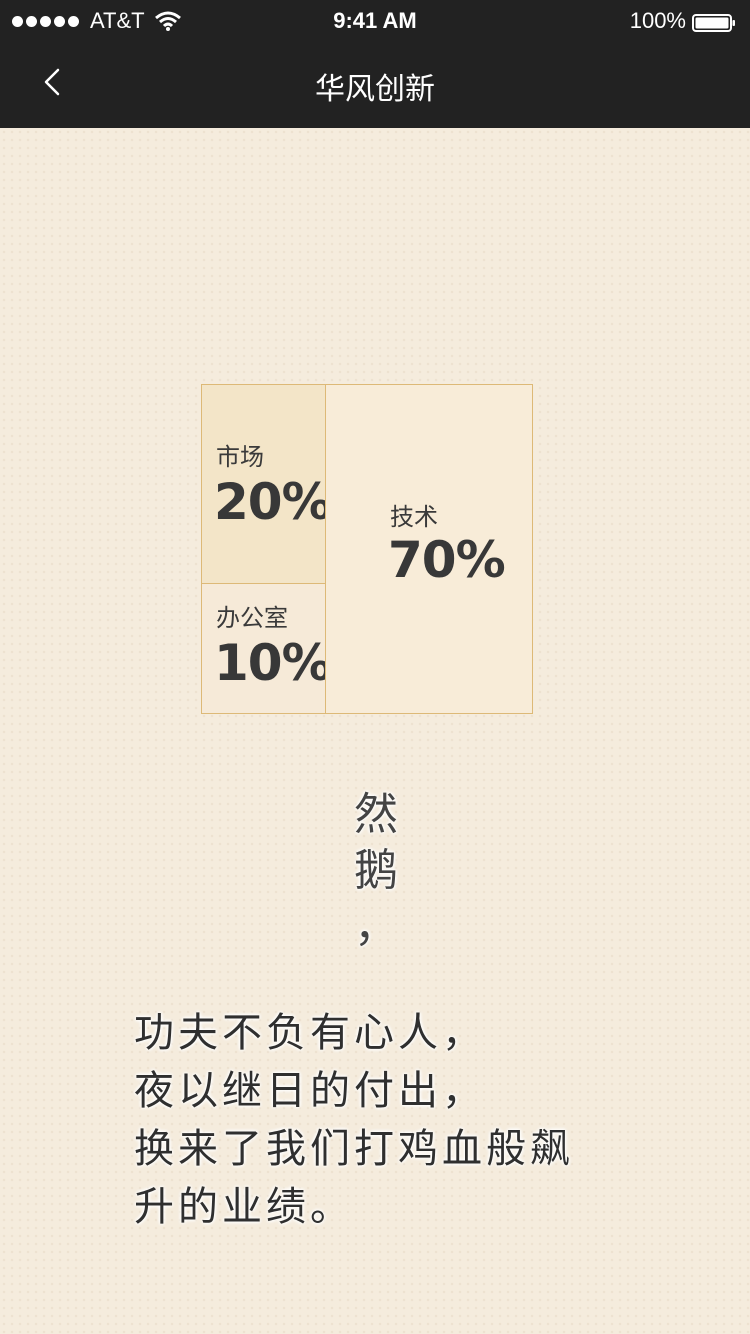 This screenshot has height=1334, width=750. I want to click on headline-char: 鹅, so click(376, 870).